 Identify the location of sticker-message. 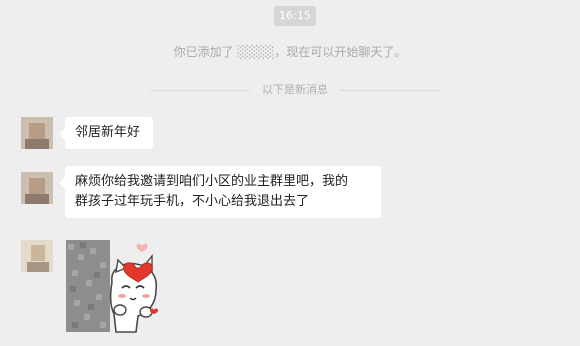
(114, 286).